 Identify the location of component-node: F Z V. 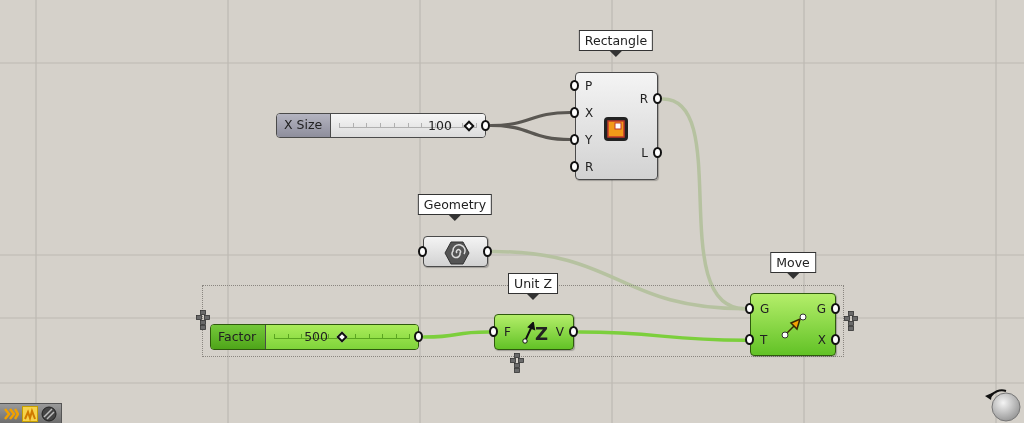
(534, 332).